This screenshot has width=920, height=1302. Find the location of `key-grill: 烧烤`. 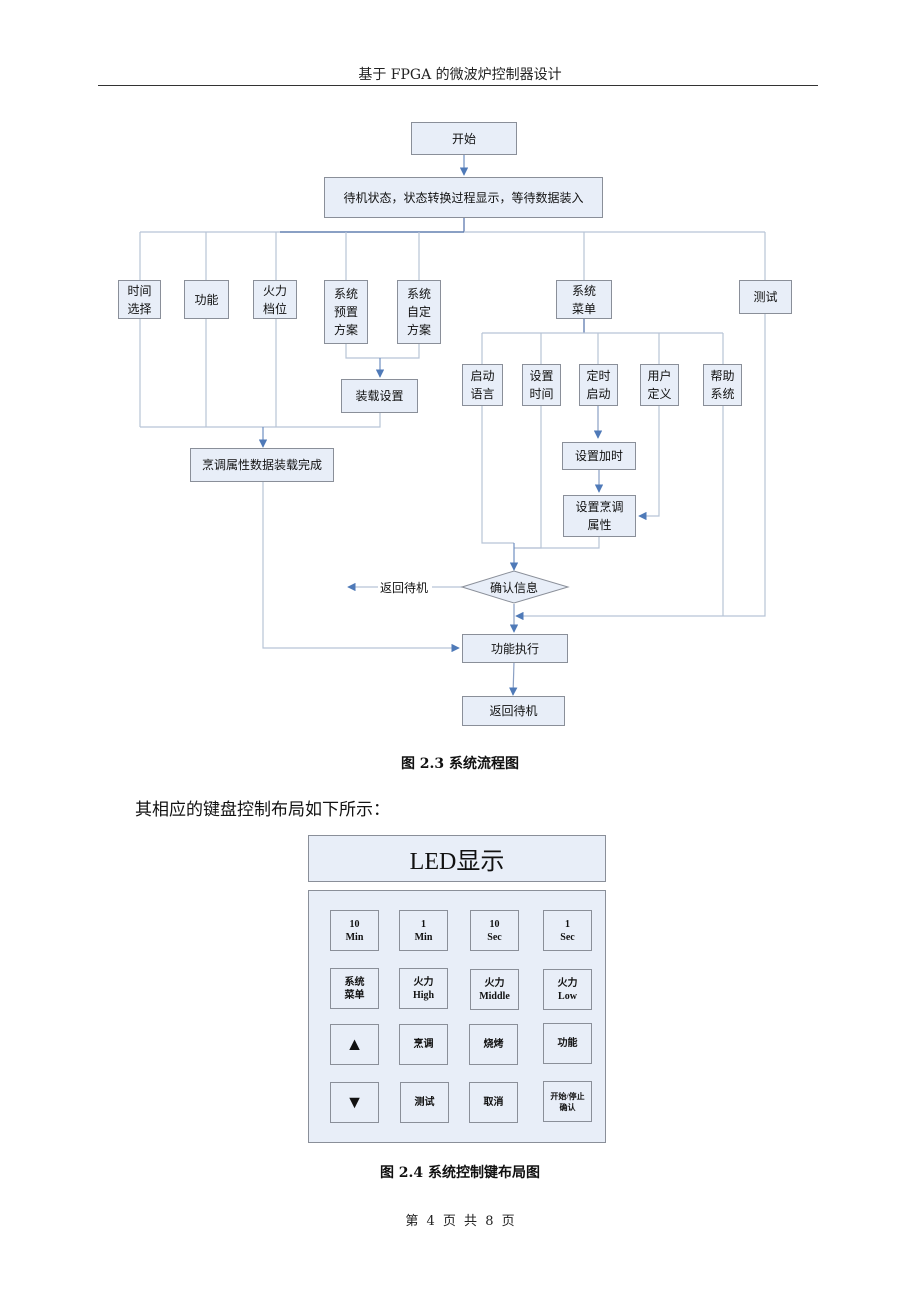

key-grill: 烧烤 is located at coordinates (493, 1044).